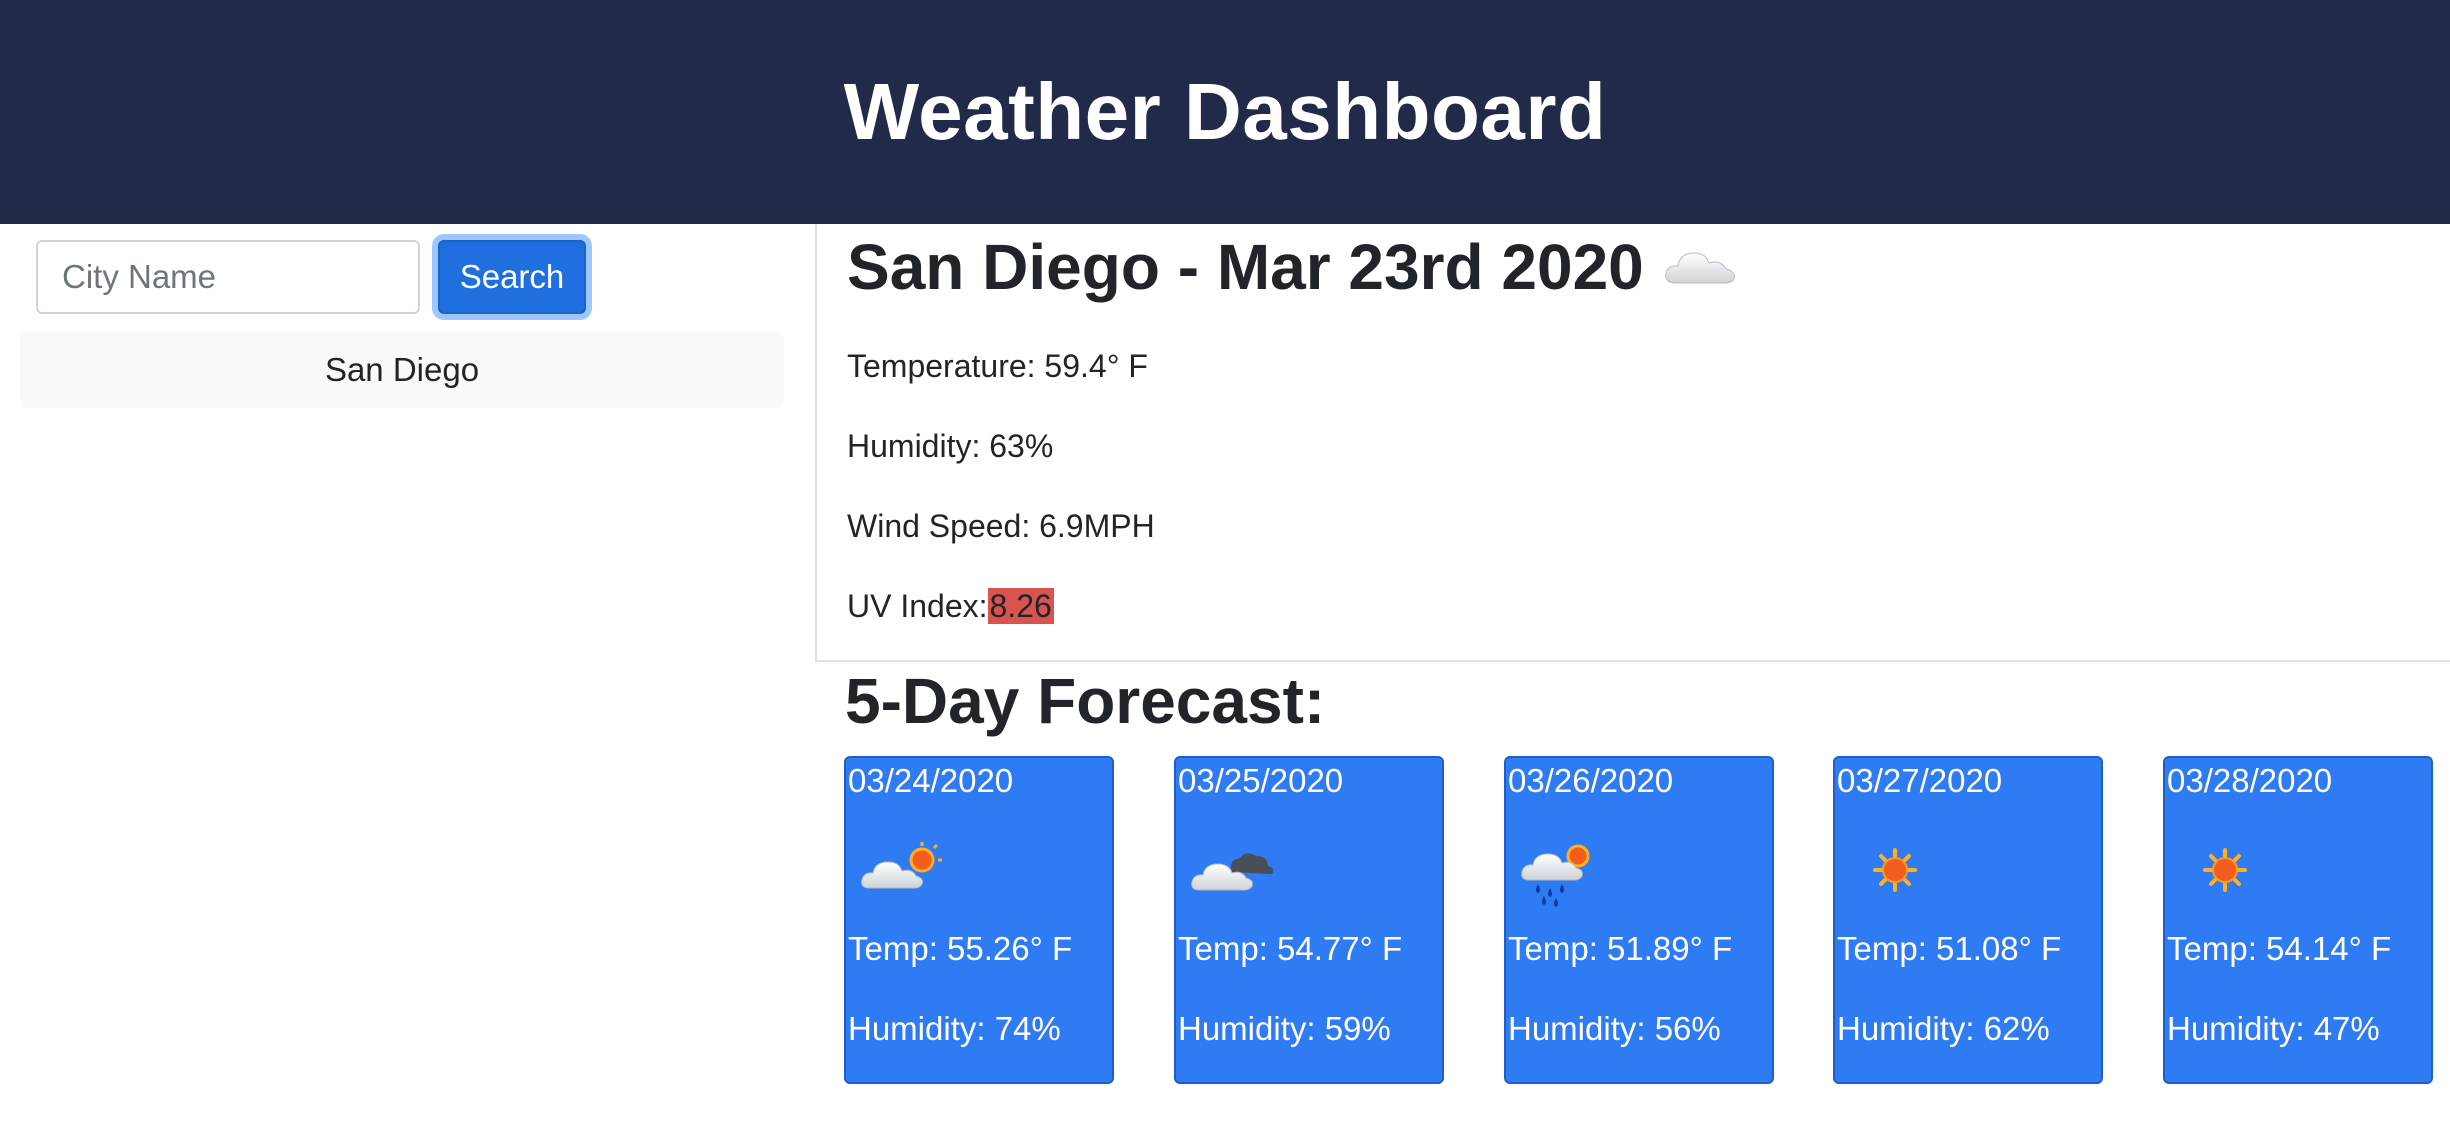  I want to click on forecast-humidity: Humidity: 59%, so click(1284, 1028).